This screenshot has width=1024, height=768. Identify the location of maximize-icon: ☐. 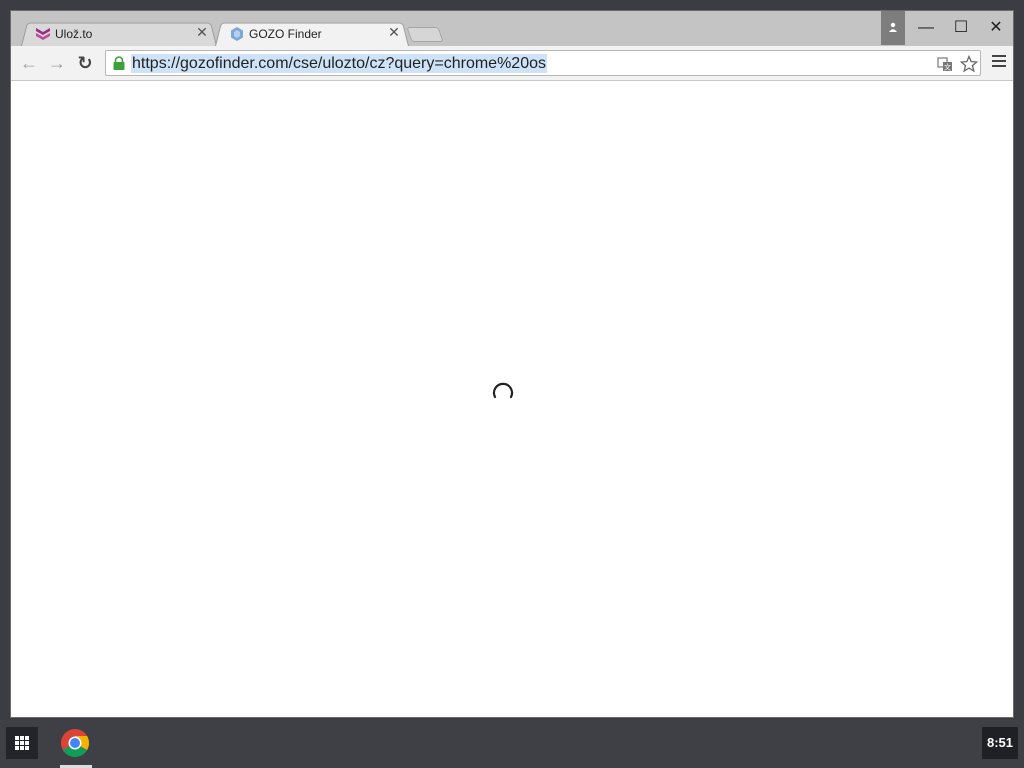
(961, 27).